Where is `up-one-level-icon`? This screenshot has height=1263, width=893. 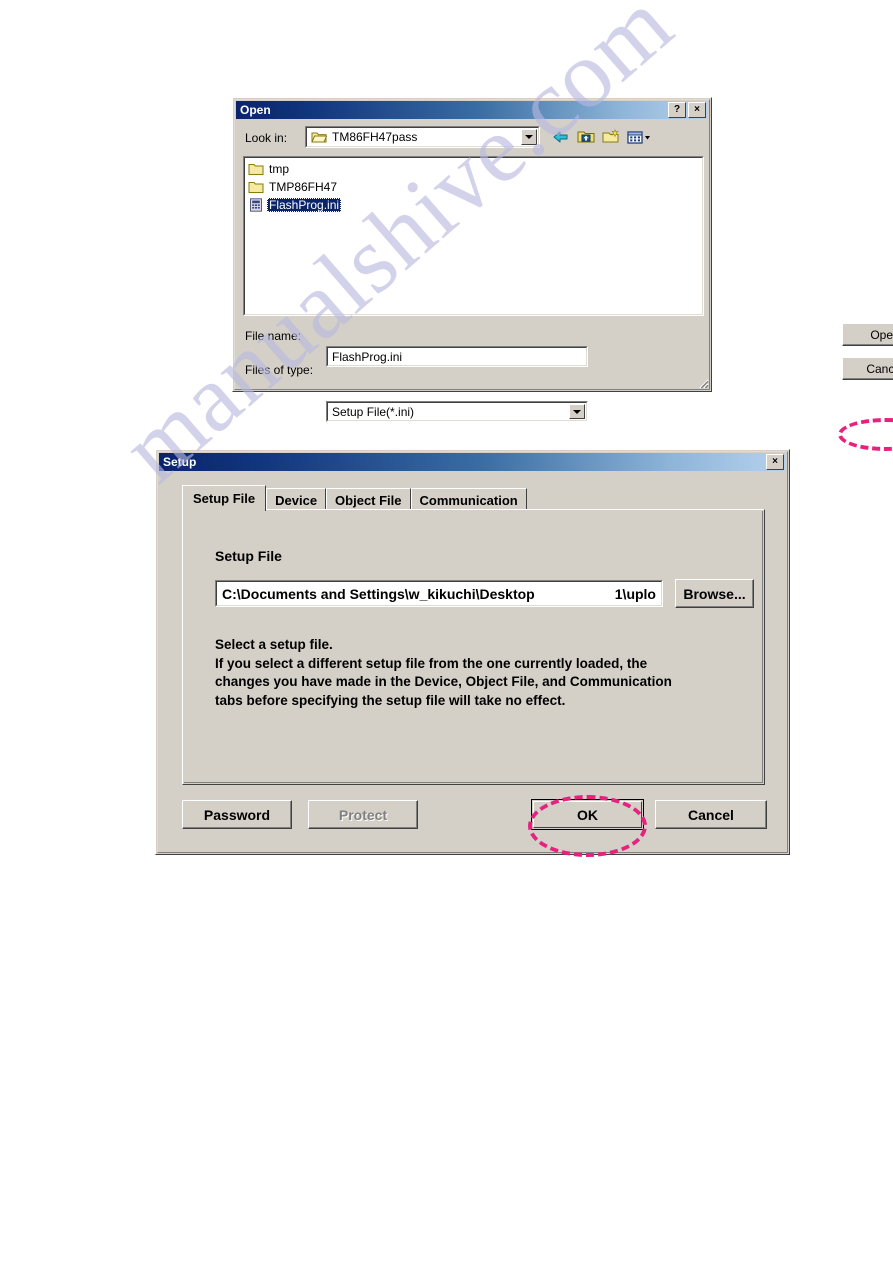
up-one-level-icon is located at coordinates (586, 137).